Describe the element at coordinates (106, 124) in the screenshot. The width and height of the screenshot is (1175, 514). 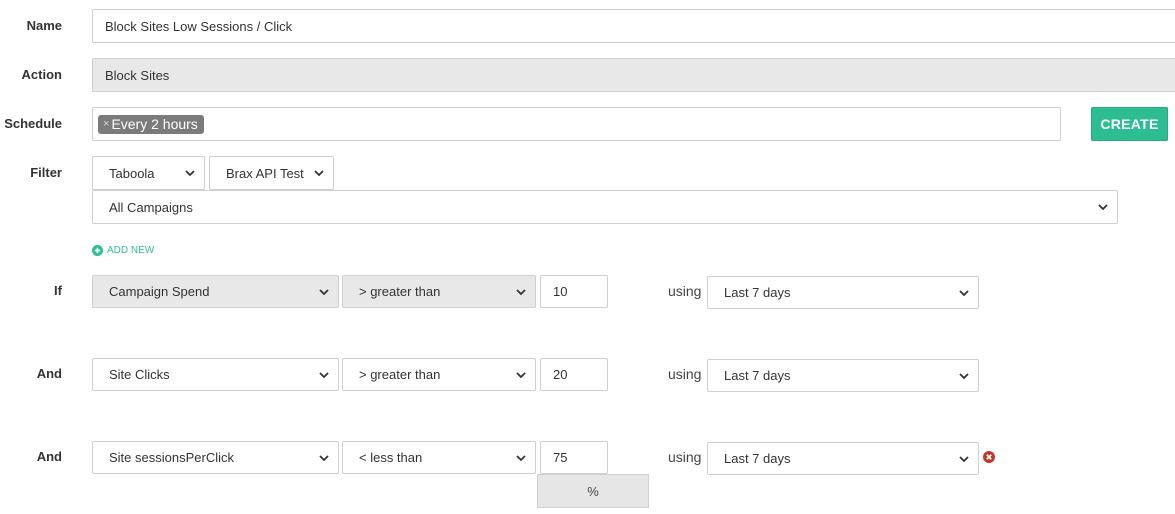
I see `tag-remove-icon: ×` at that location.